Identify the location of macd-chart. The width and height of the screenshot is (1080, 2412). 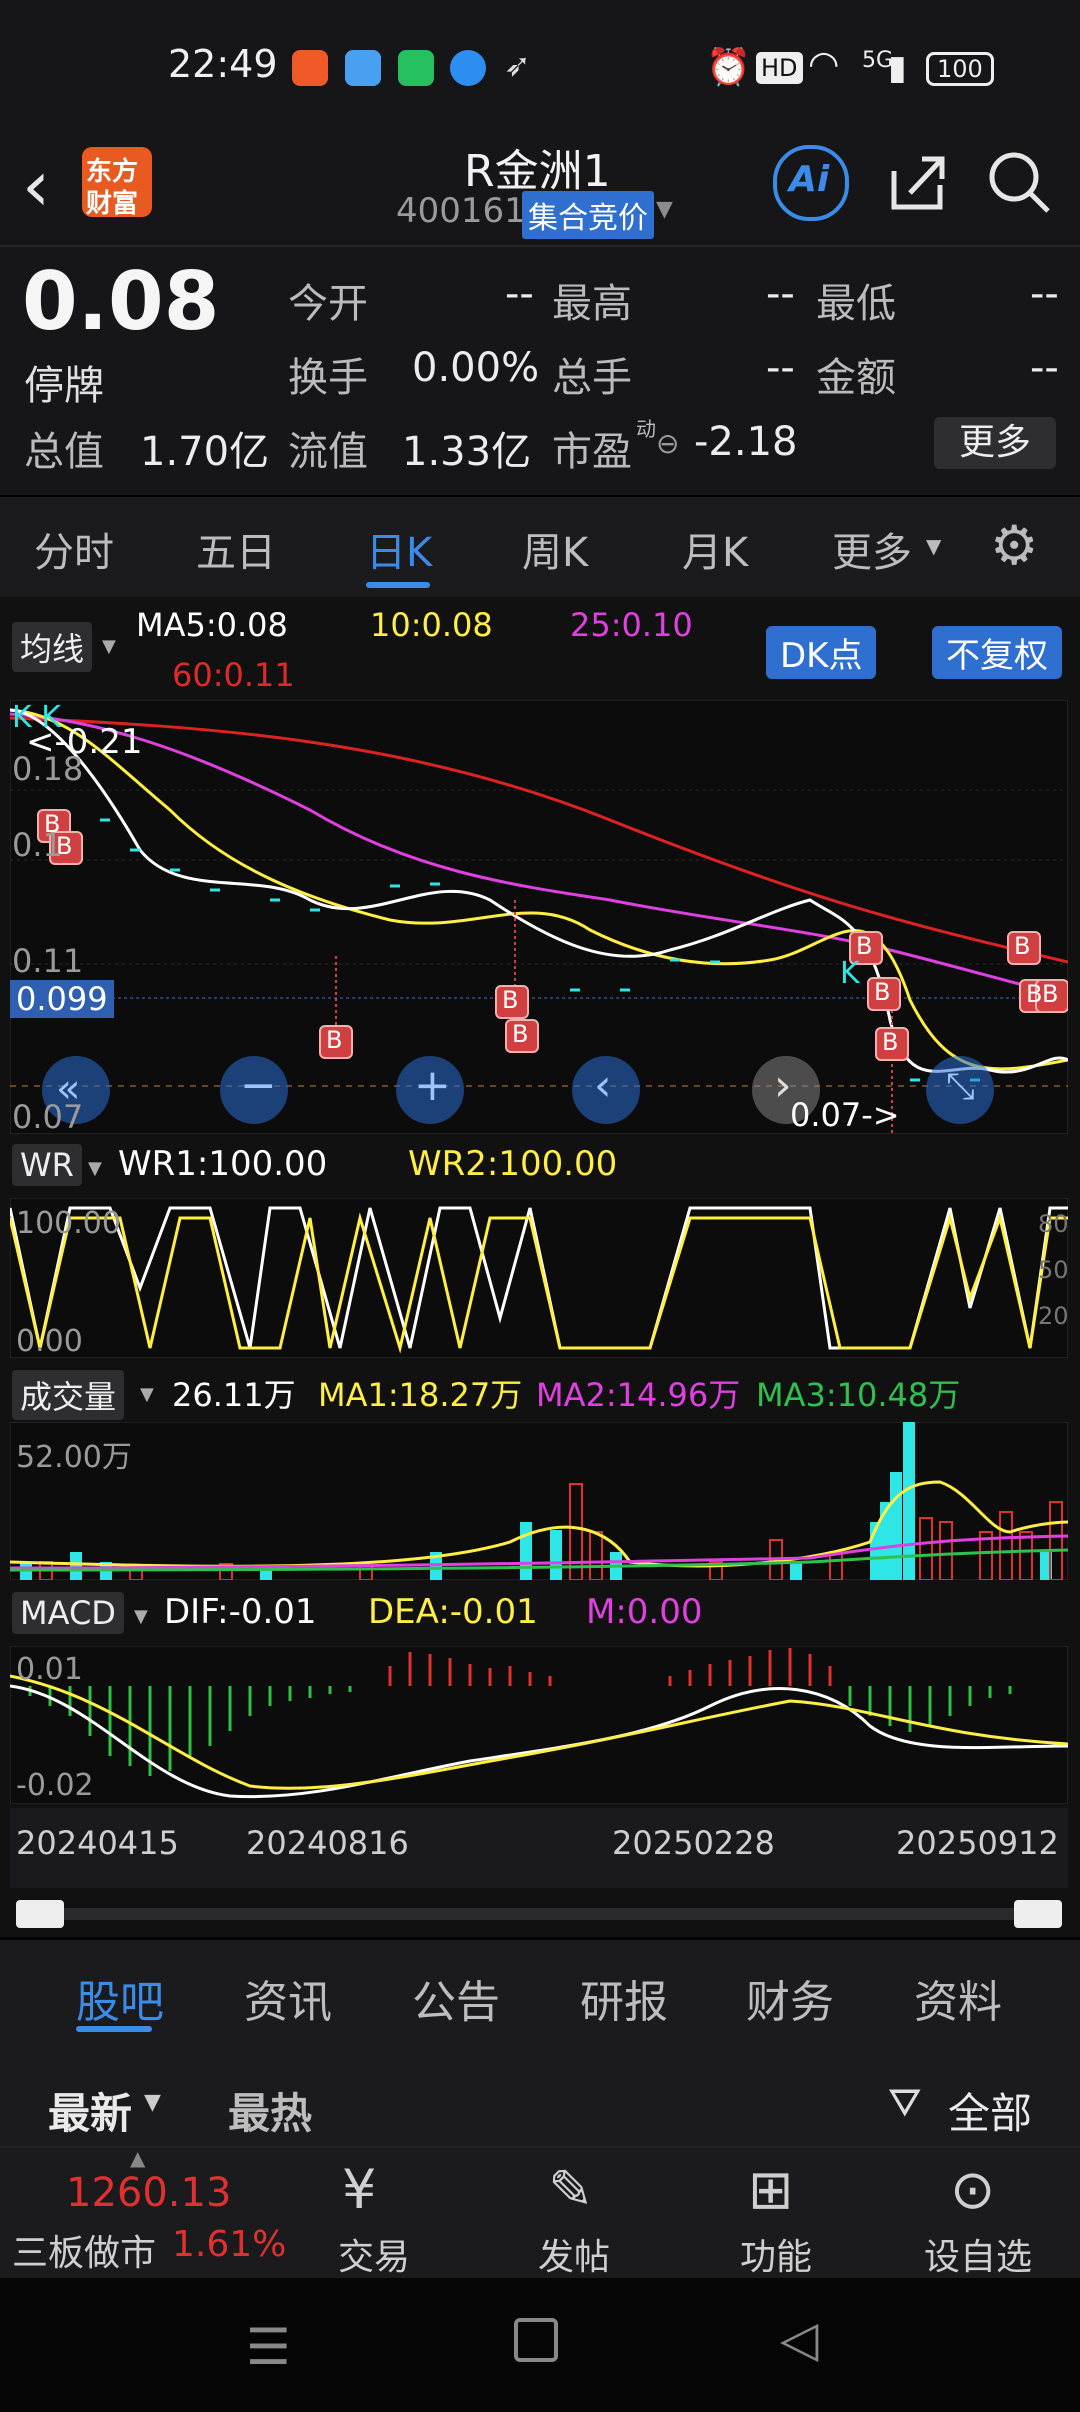
(539, 1725).